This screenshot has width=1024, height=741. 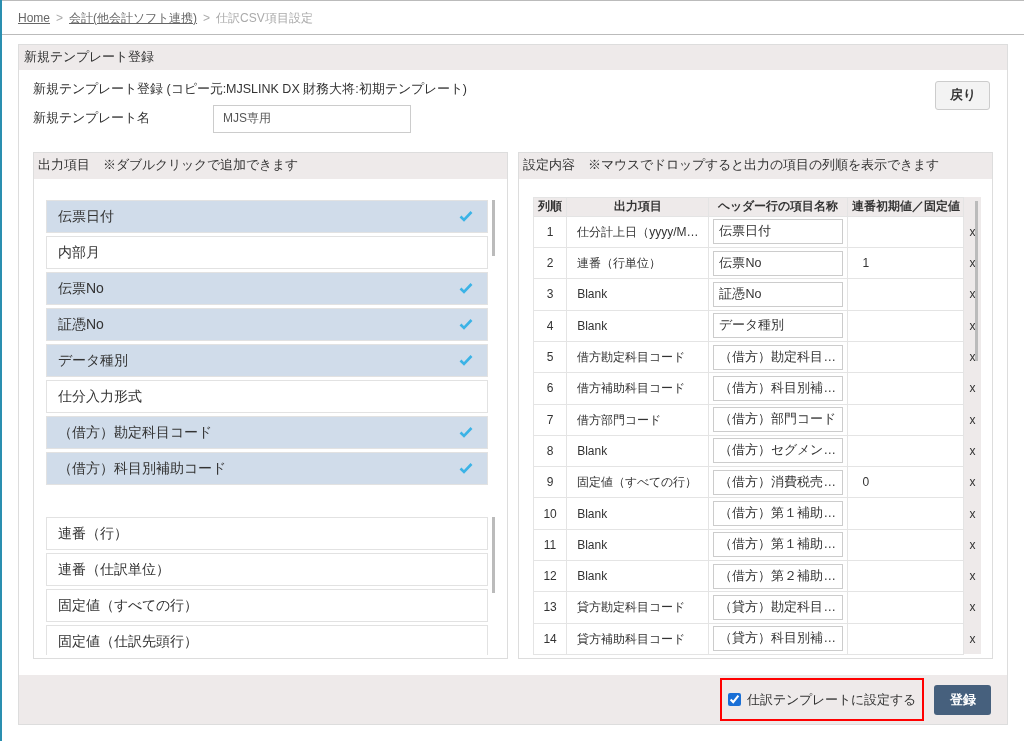 I want to click on output-item: 固定値（すべての行）, so click(x=267, y=605).